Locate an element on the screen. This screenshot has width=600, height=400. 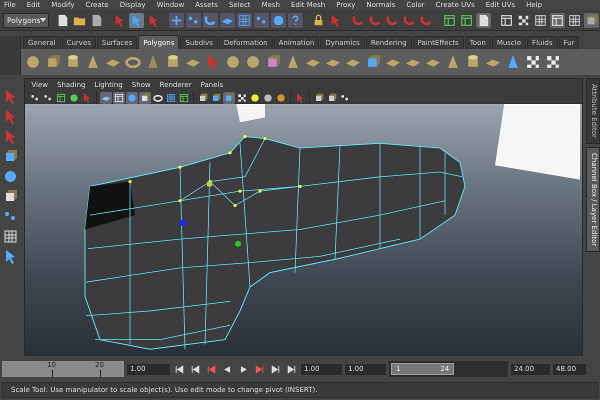
plus-icon is located at coordinates (176, 20).